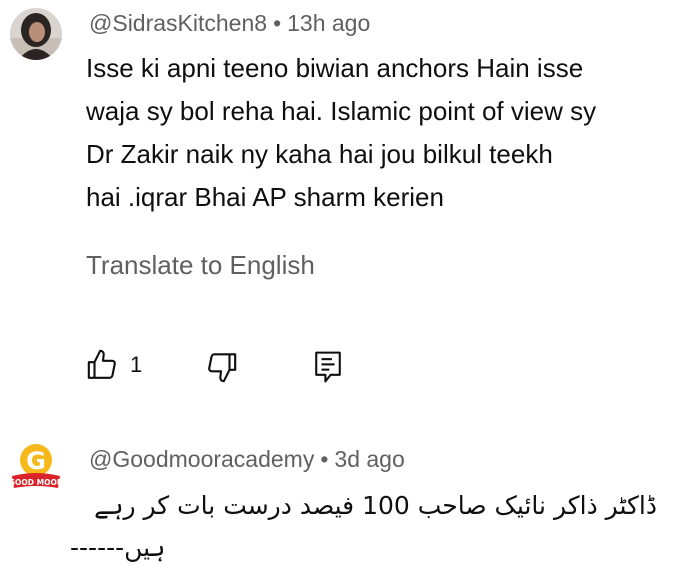  What do you see at coordinates (200, 265) in the screenshot?
I see `translate-button: Translate to English` at bounding box center [200, 265].